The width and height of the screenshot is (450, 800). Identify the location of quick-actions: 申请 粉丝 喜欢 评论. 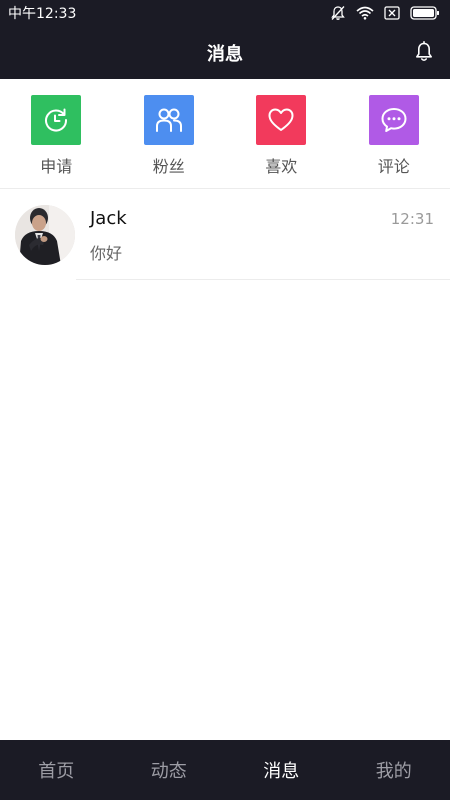
(225, 134).